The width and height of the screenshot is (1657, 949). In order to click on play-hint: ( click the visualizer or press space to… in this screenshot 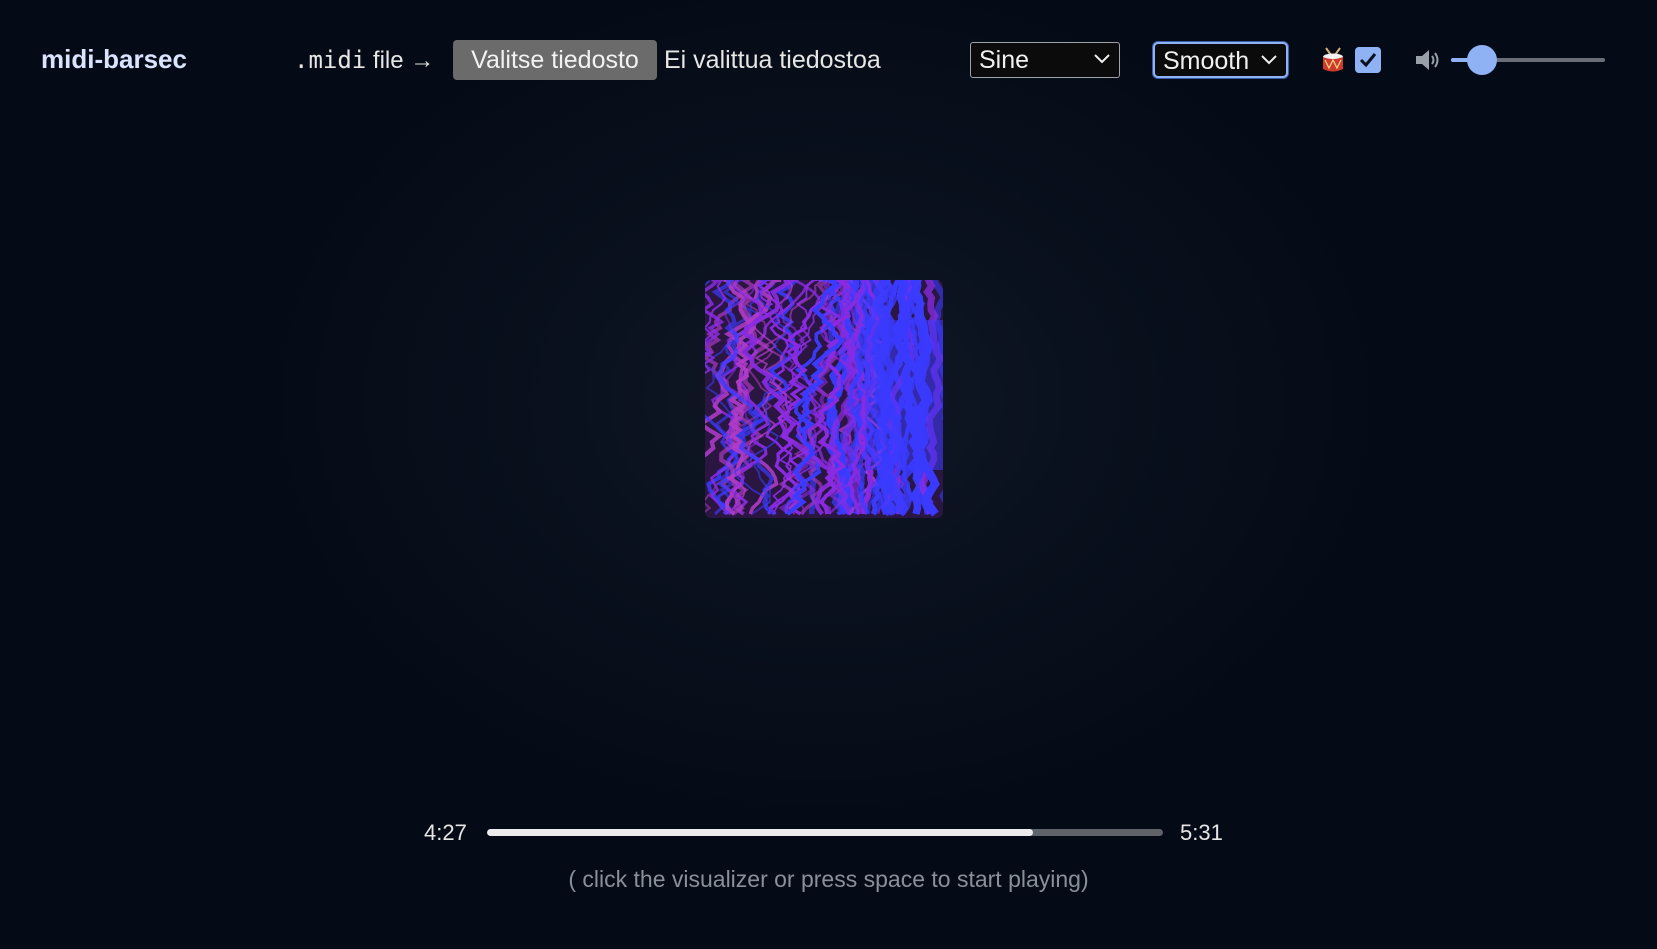, I will do `click(828, 879)`.